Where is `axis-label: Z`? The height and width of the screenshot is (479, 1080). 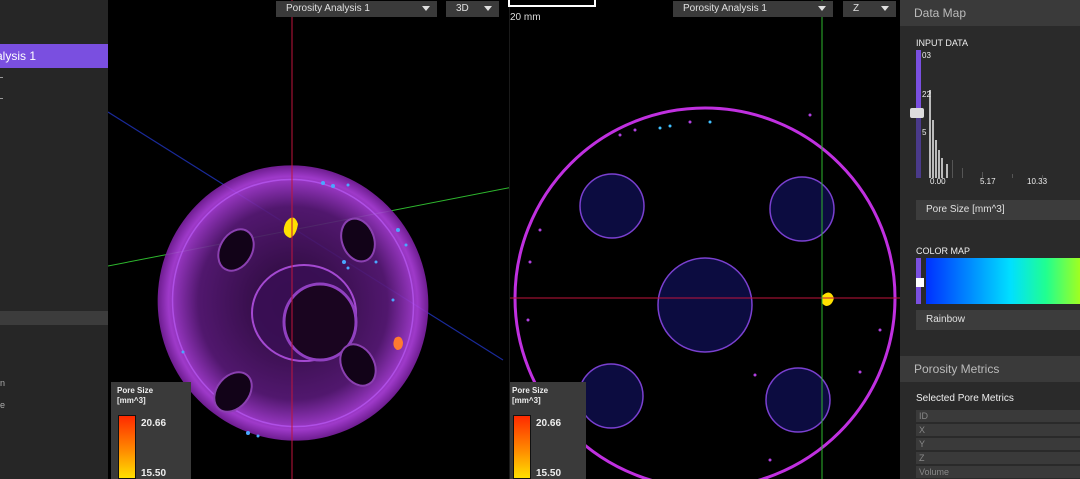 axis-label: Z is located at coordinates (856, 8).